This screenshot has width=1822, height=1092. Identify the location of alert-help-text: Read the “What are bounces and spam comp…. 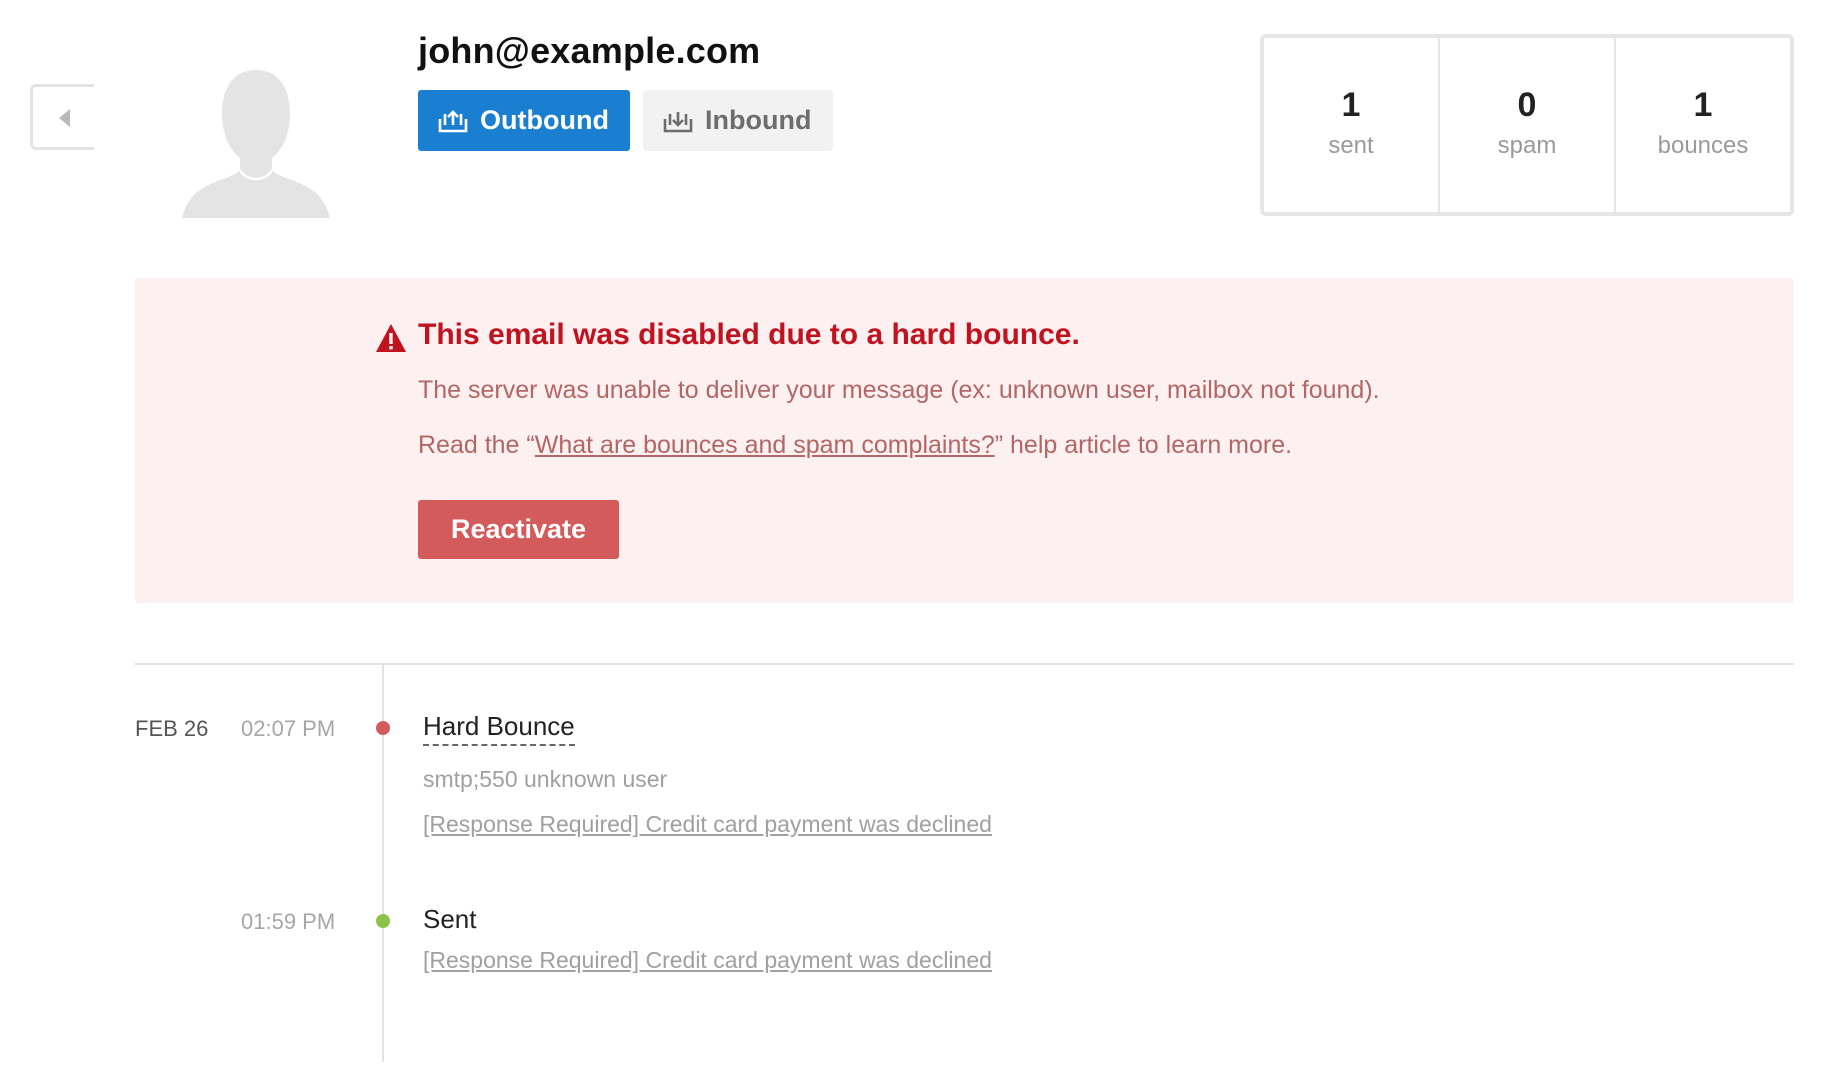
(855, 445).